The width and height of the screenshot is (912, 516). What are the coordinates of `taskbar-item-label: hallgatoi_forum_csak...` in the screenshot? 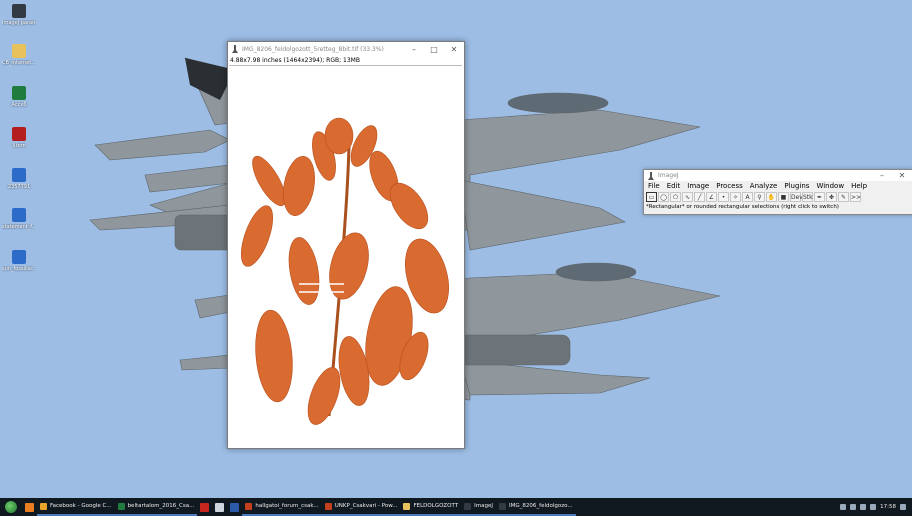 It's located at (287, 506).